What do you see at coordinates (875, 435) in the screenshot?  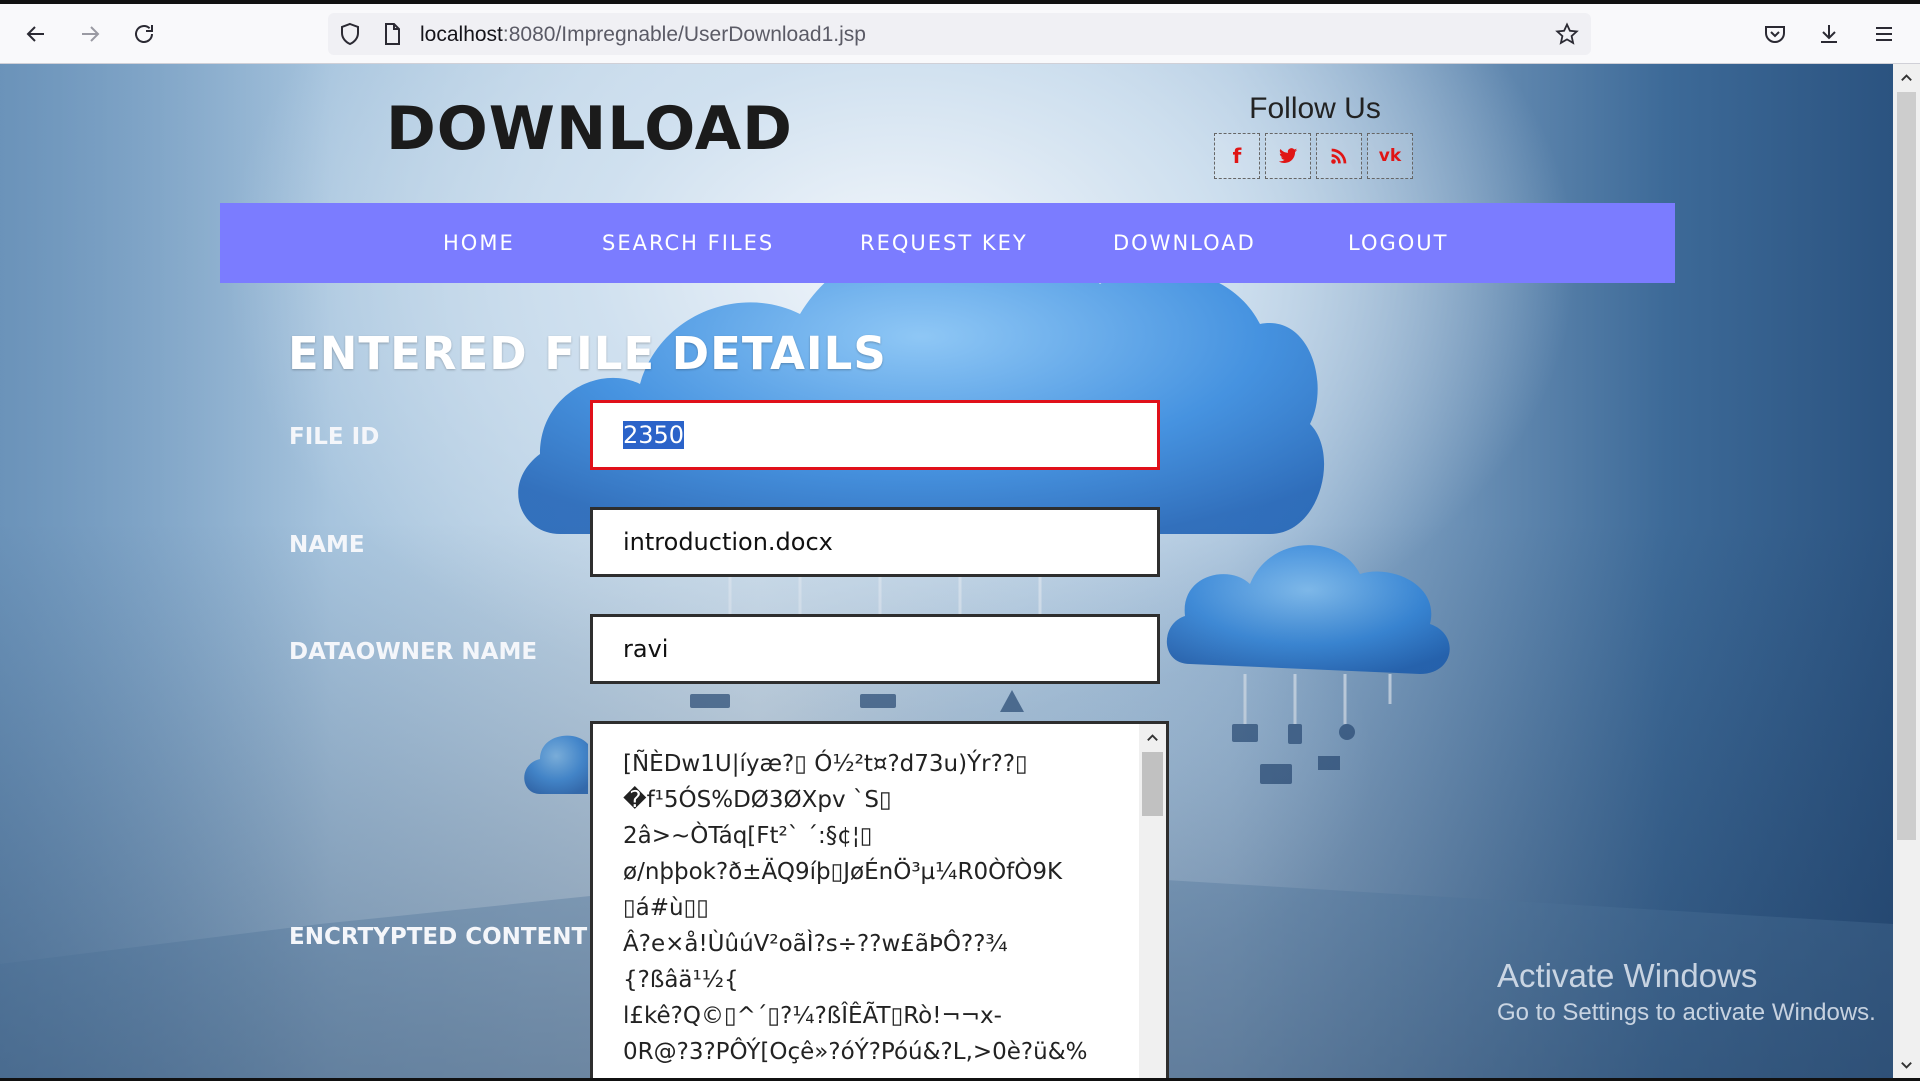 I see `file-id-input: 2350` at bounding box center [875, 435].